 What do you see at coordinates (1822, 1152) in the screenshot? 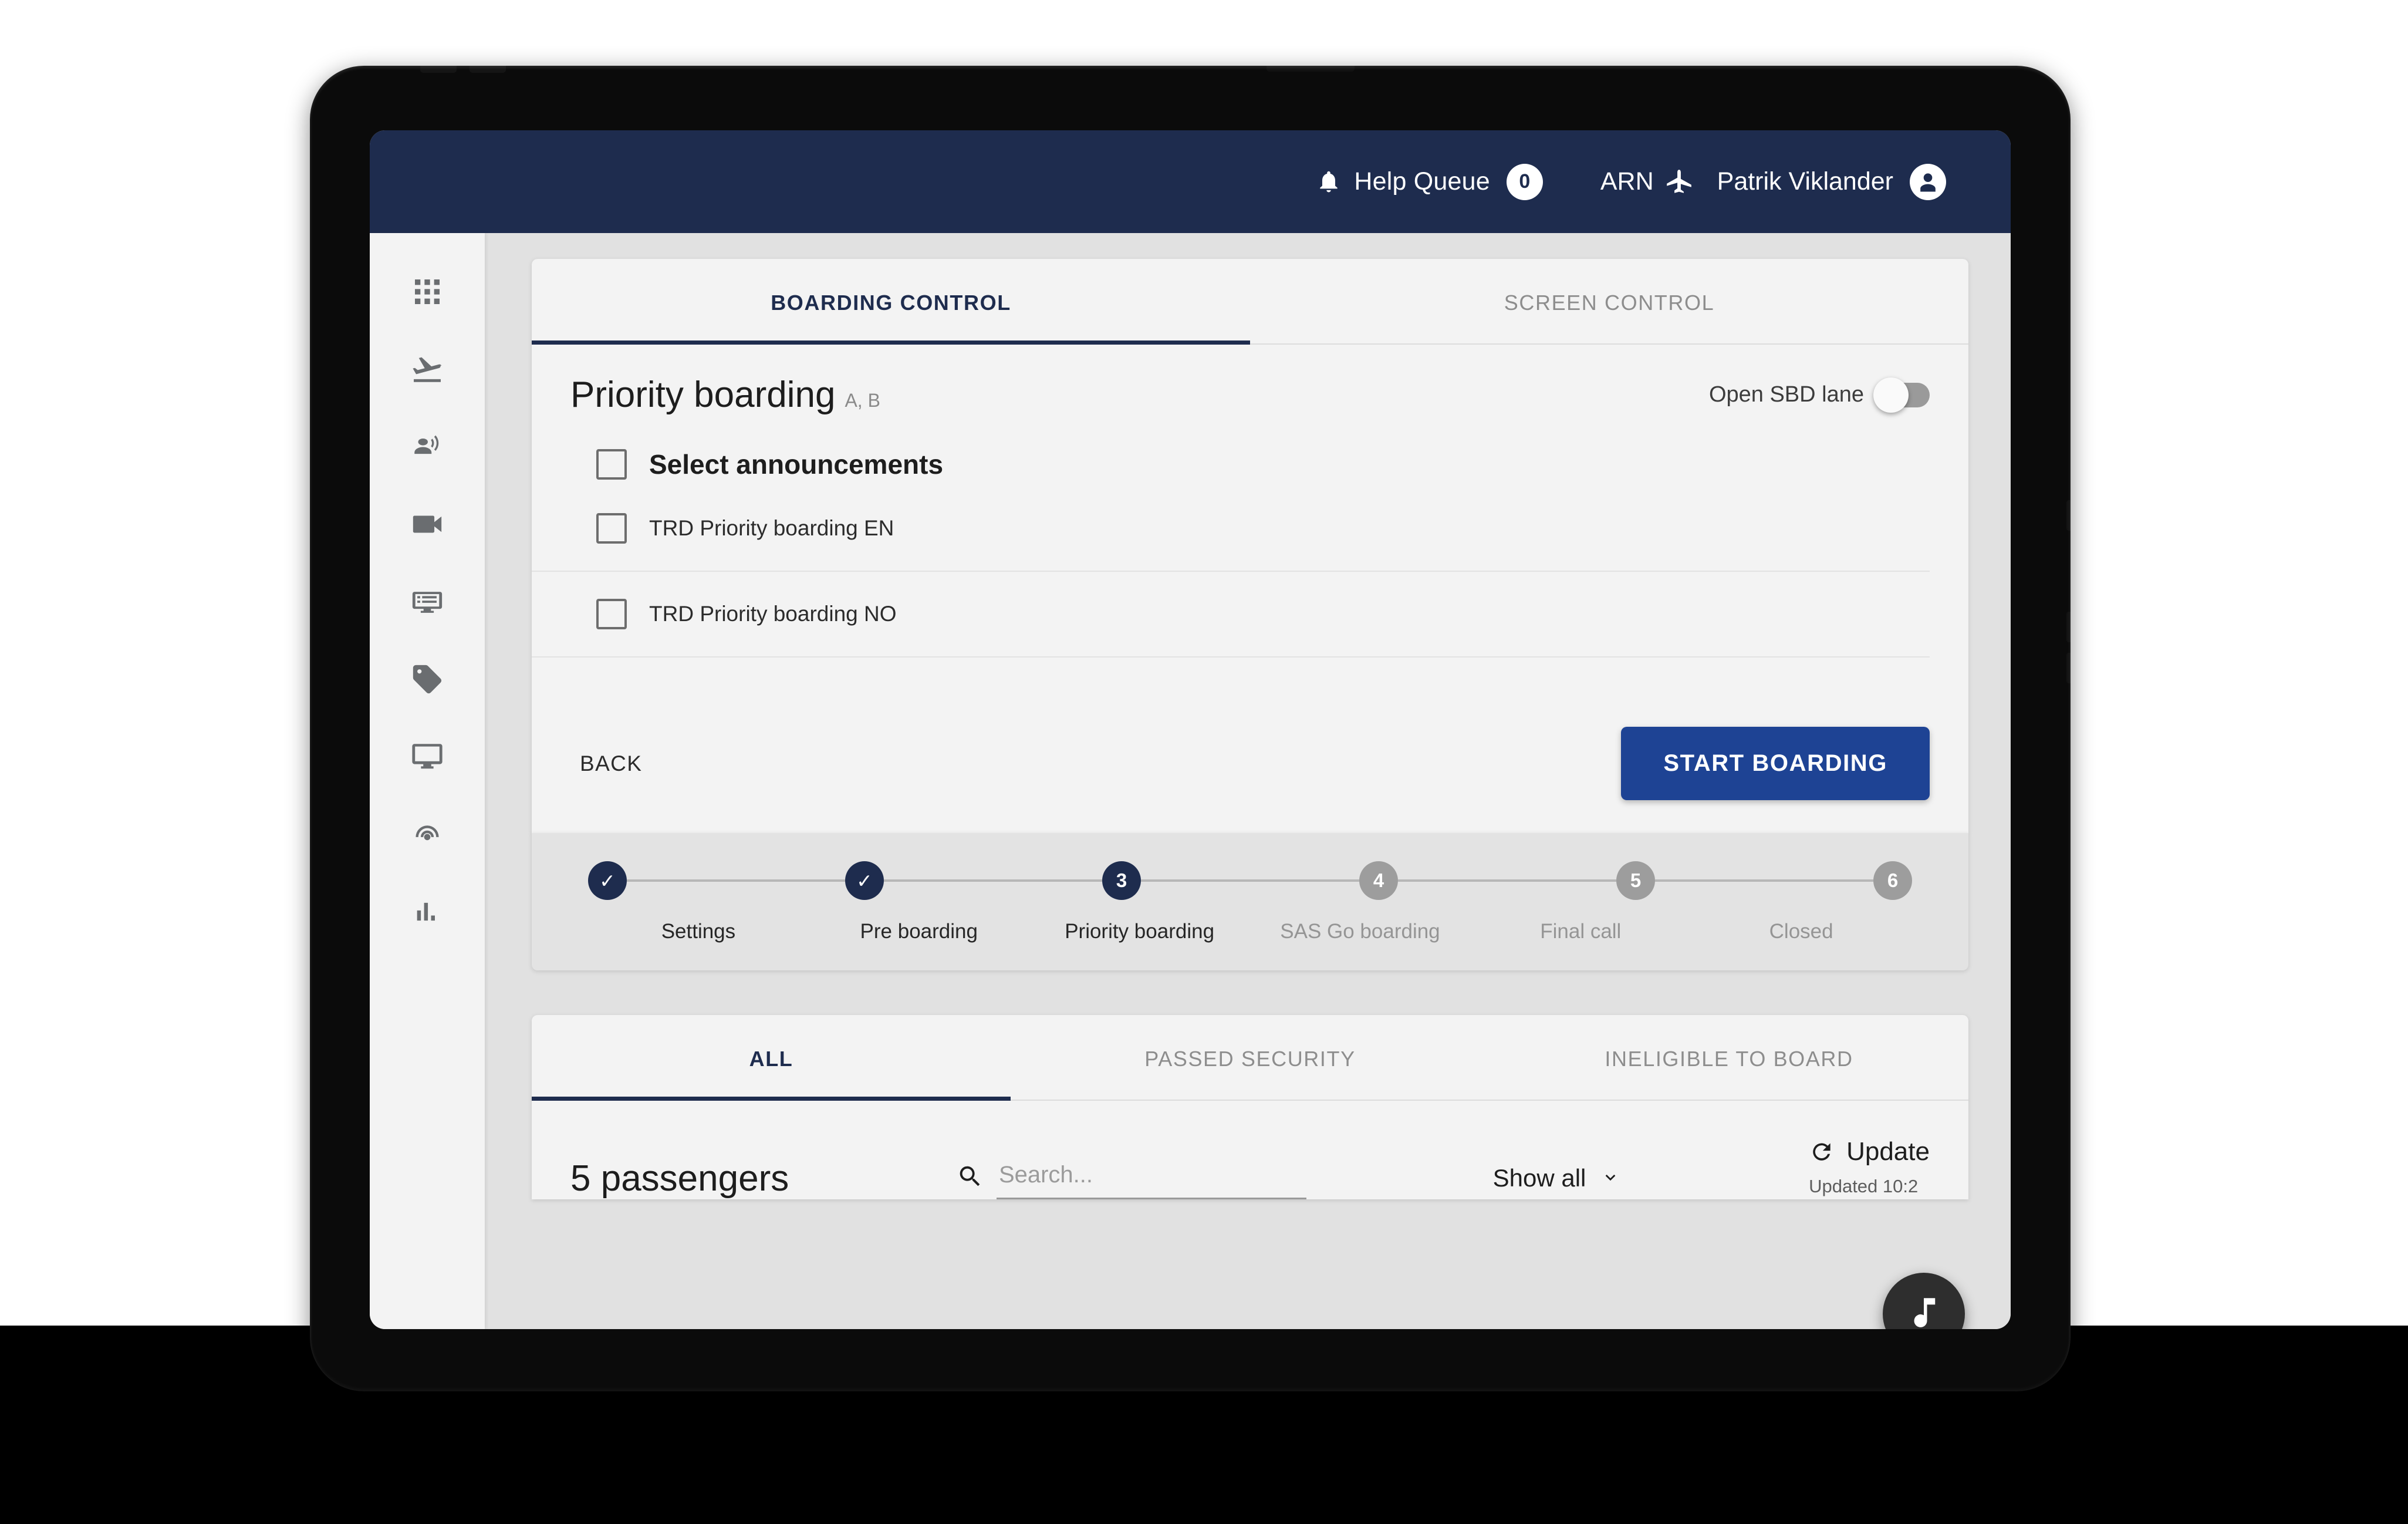
I see `refresh-icon` at bounding box center [1822, 1152].